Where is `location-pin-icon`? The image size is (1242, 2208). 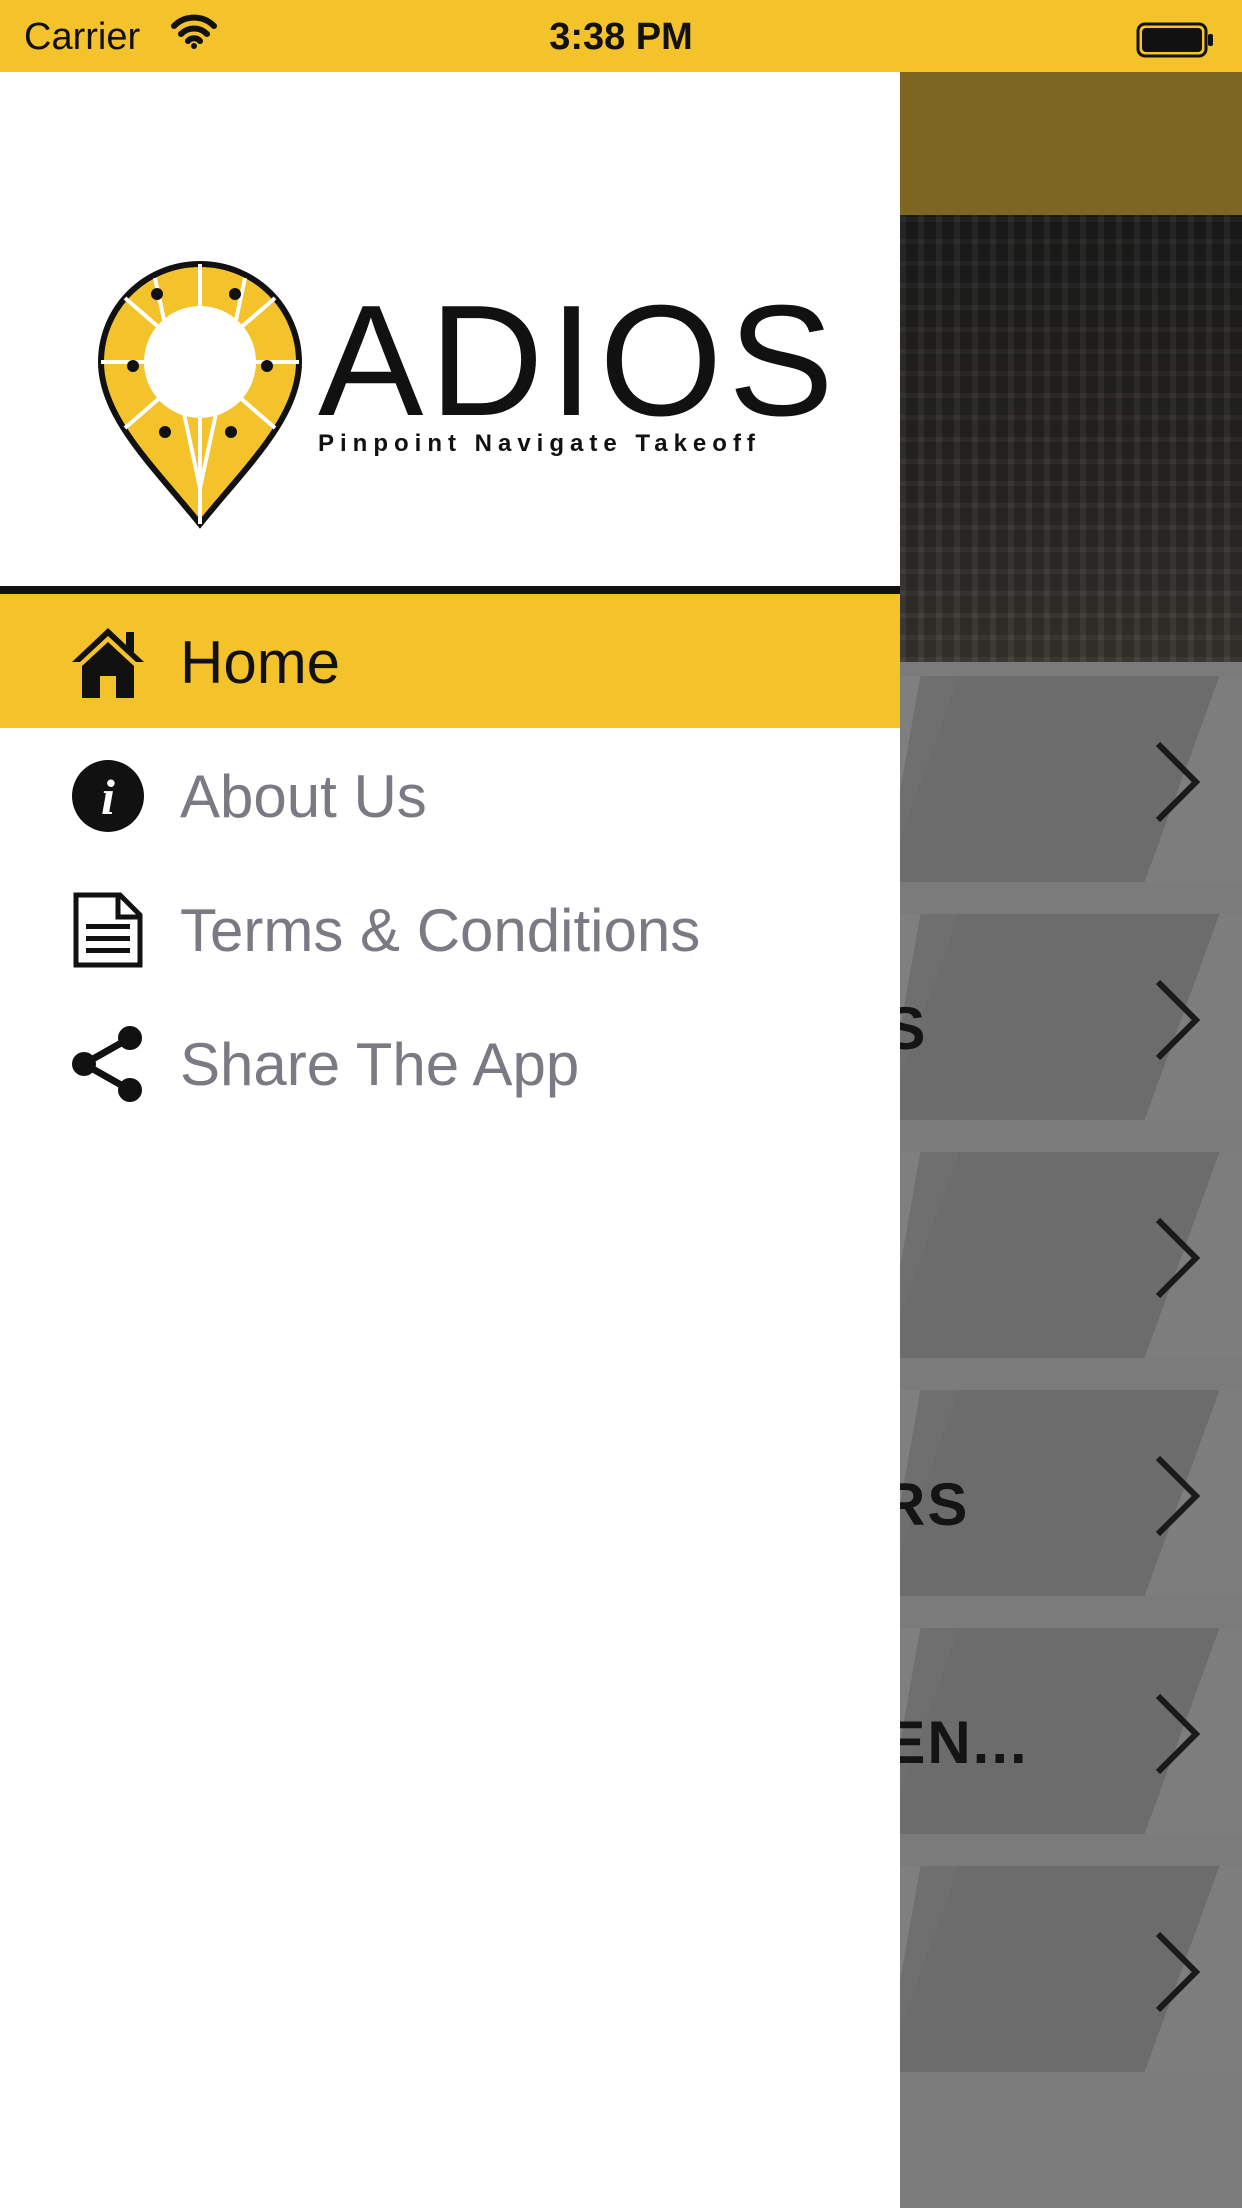
location-pin-icon is located at coordinates (200, 396).